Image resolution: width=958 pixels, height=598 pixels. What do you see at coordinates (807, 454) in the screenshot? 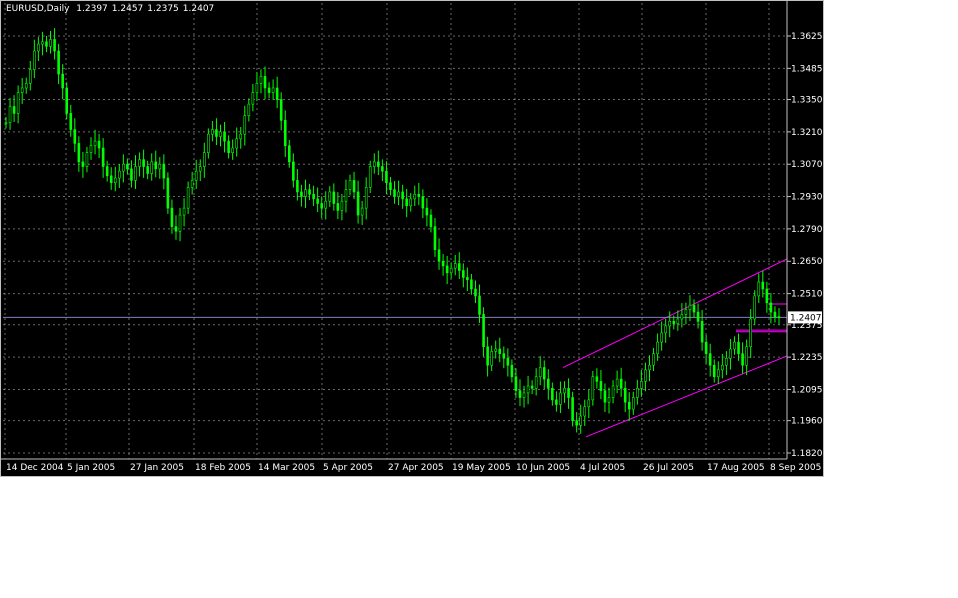
I see `y-tick-label: 1.1820` at bounding box center [807, 454].